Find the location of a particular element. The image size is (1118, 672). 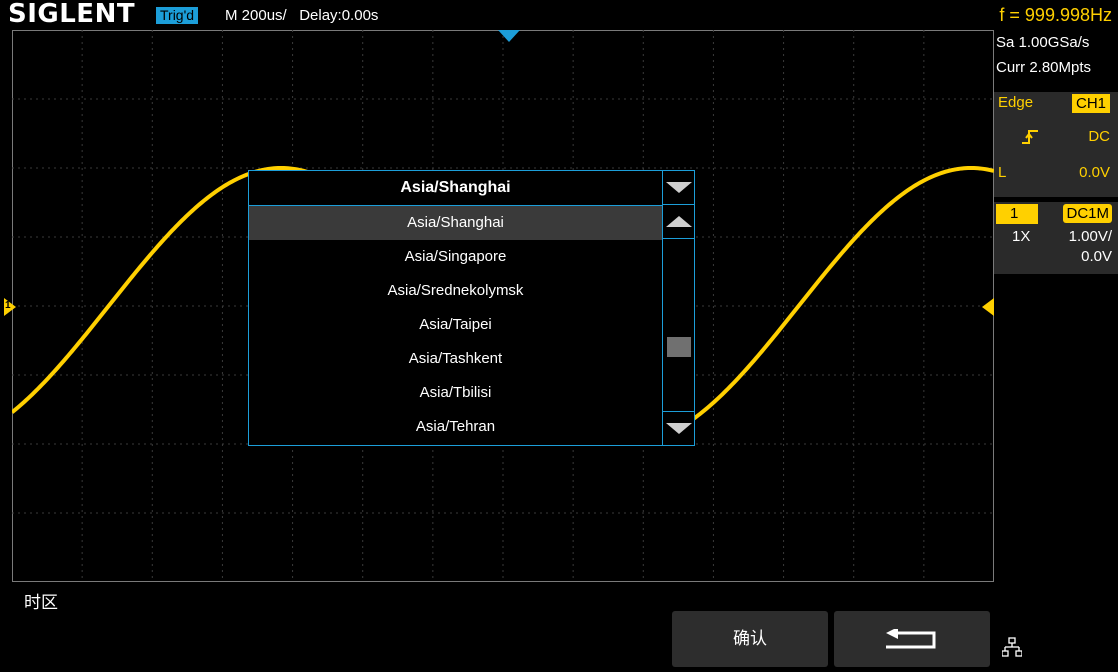

trigger-level-marker is located at coordinates (988, 307).